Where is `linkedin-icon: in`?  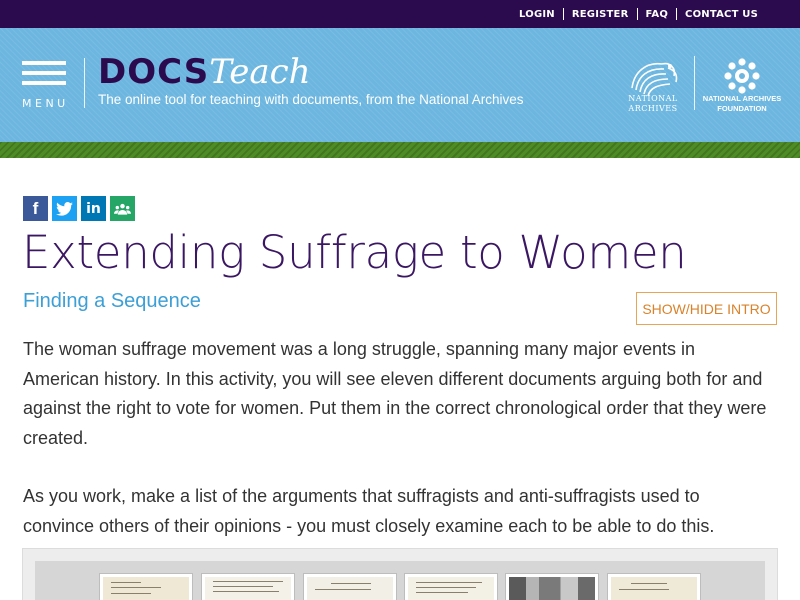
linkedin-icon: in is located at coordinates (93, 208).